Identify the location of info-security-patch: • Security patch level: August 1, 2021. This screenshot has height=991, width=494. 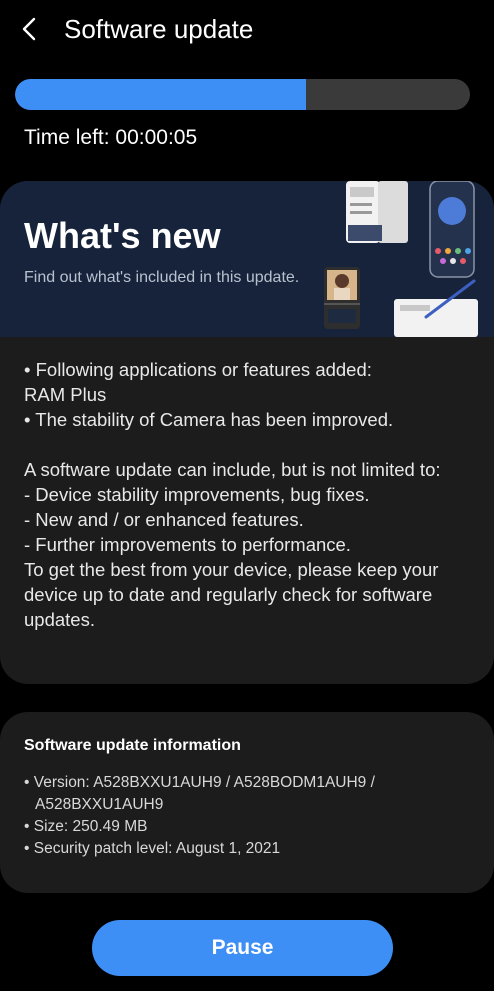
(152, 848).